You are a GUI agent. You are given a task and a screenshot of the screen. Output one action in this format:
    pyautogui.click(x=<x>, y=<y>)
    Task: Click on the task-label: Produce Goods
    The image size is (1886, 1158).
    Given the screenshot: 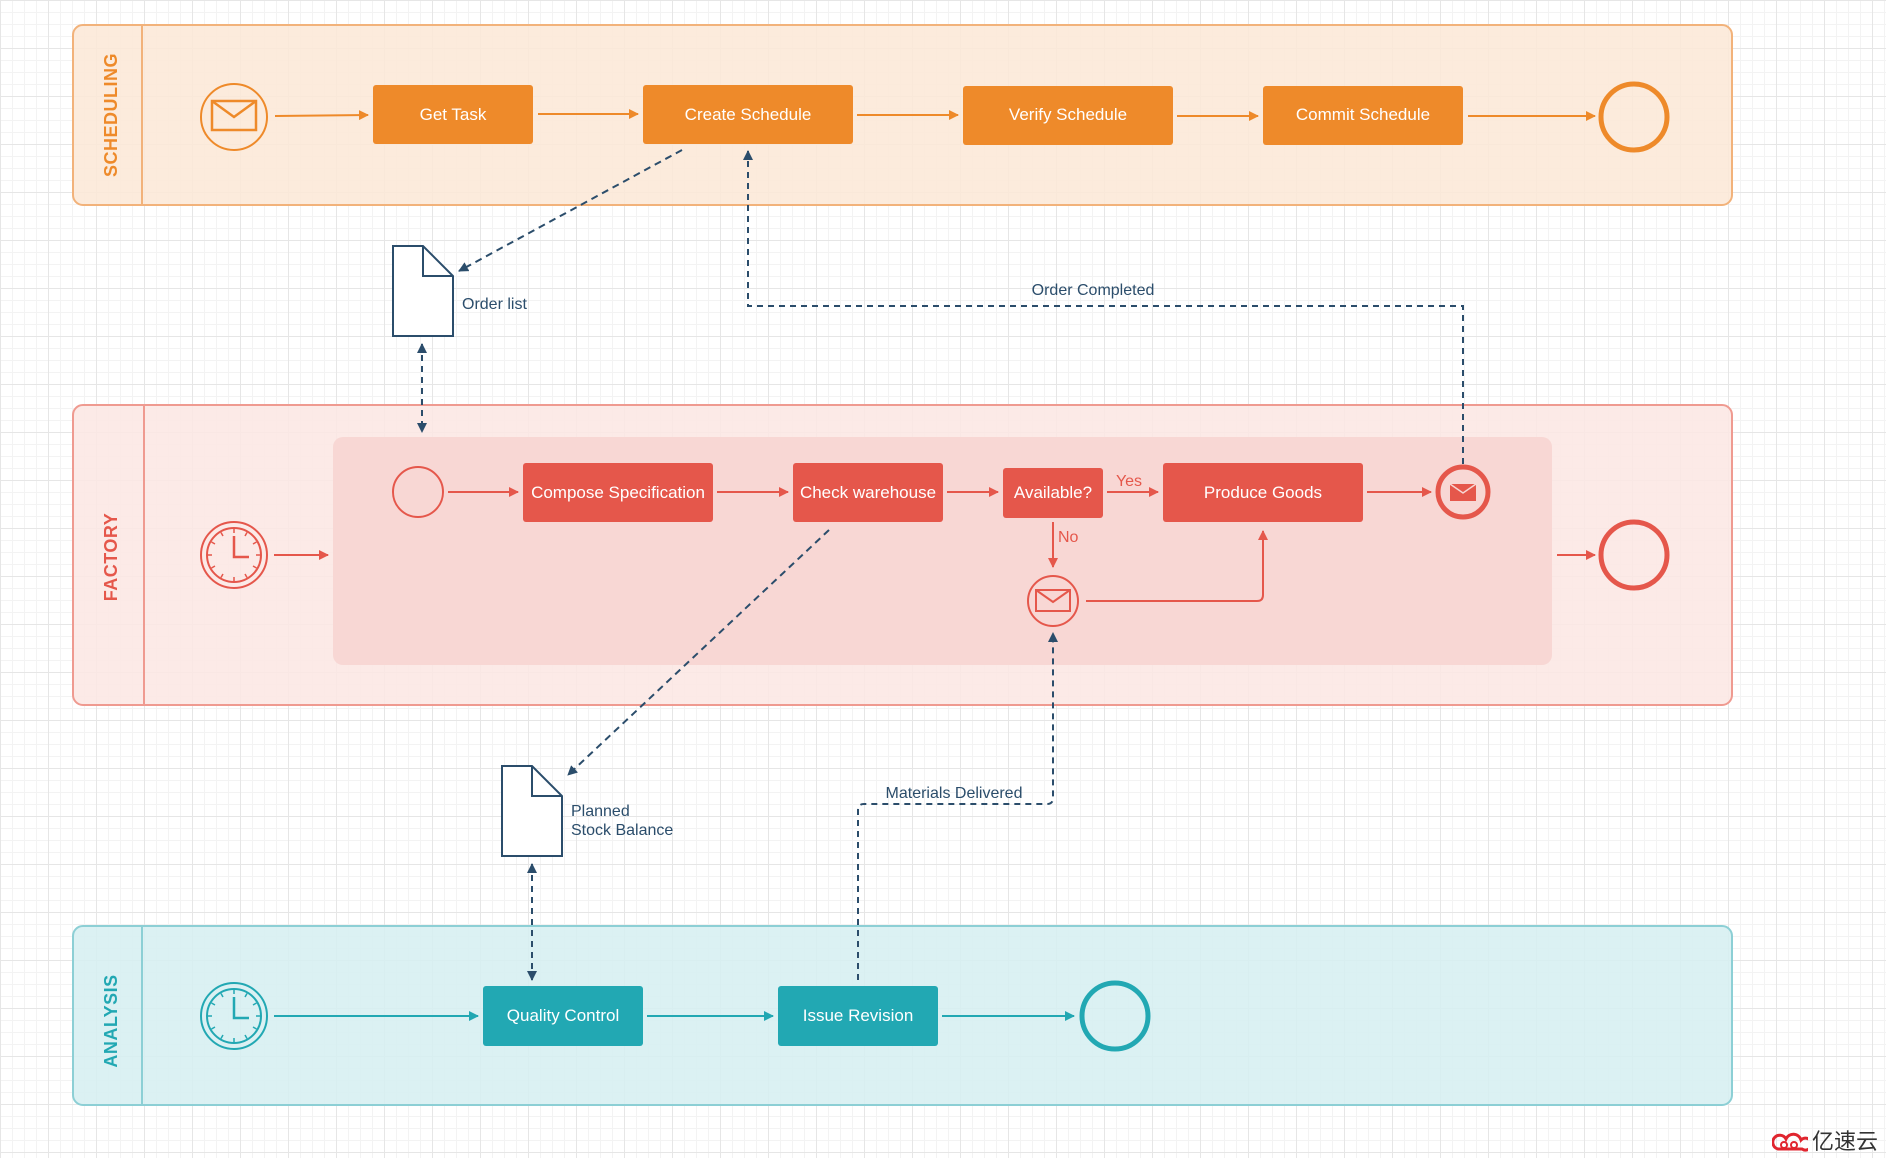 What is the action you would take?
    pyautogui.click(x=1263, y=492)
    